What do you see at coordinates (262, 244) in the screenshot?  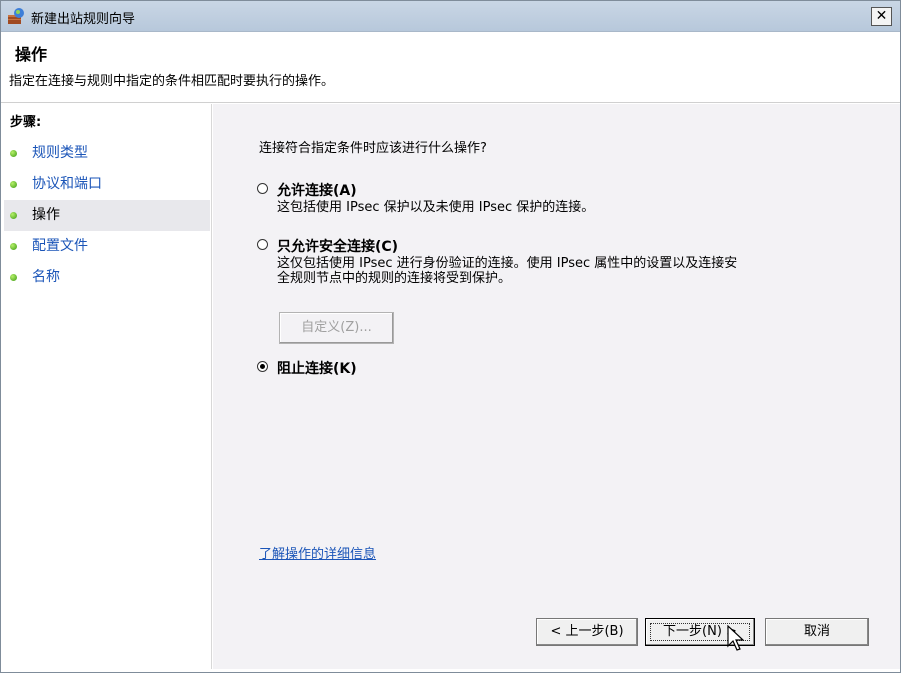 I see `allow-secure-connection-radio` at bounding box center [262, 244].